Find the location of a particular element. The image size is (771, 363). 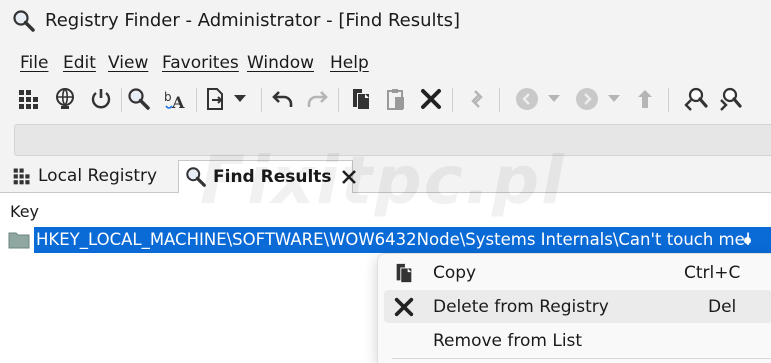

context-menu-shortcut: Ctrl+C is located at coordinates (712, 273).